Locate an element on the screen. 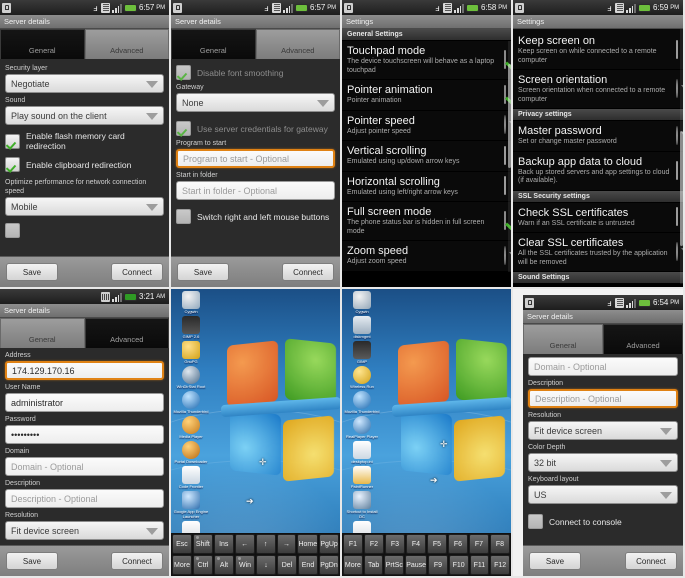 The width and height of the screenshot is (685, 578). key-shift: Shift is located at coordinates (202, 544).